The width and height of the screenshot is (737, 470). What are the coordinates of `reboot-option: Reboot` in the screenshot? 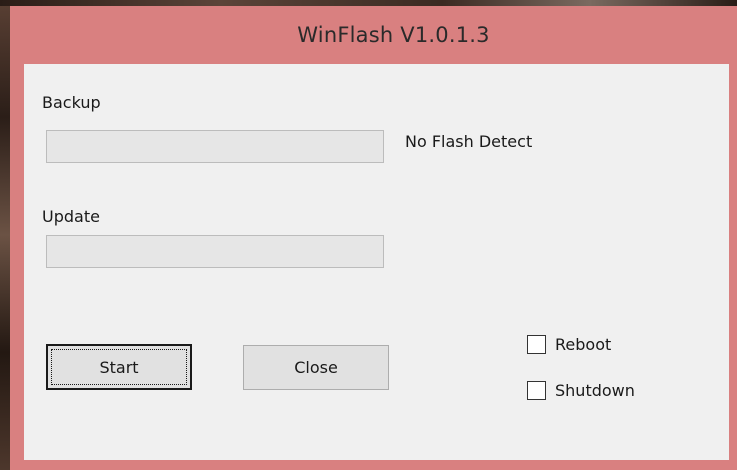 It's located at (569, 344).